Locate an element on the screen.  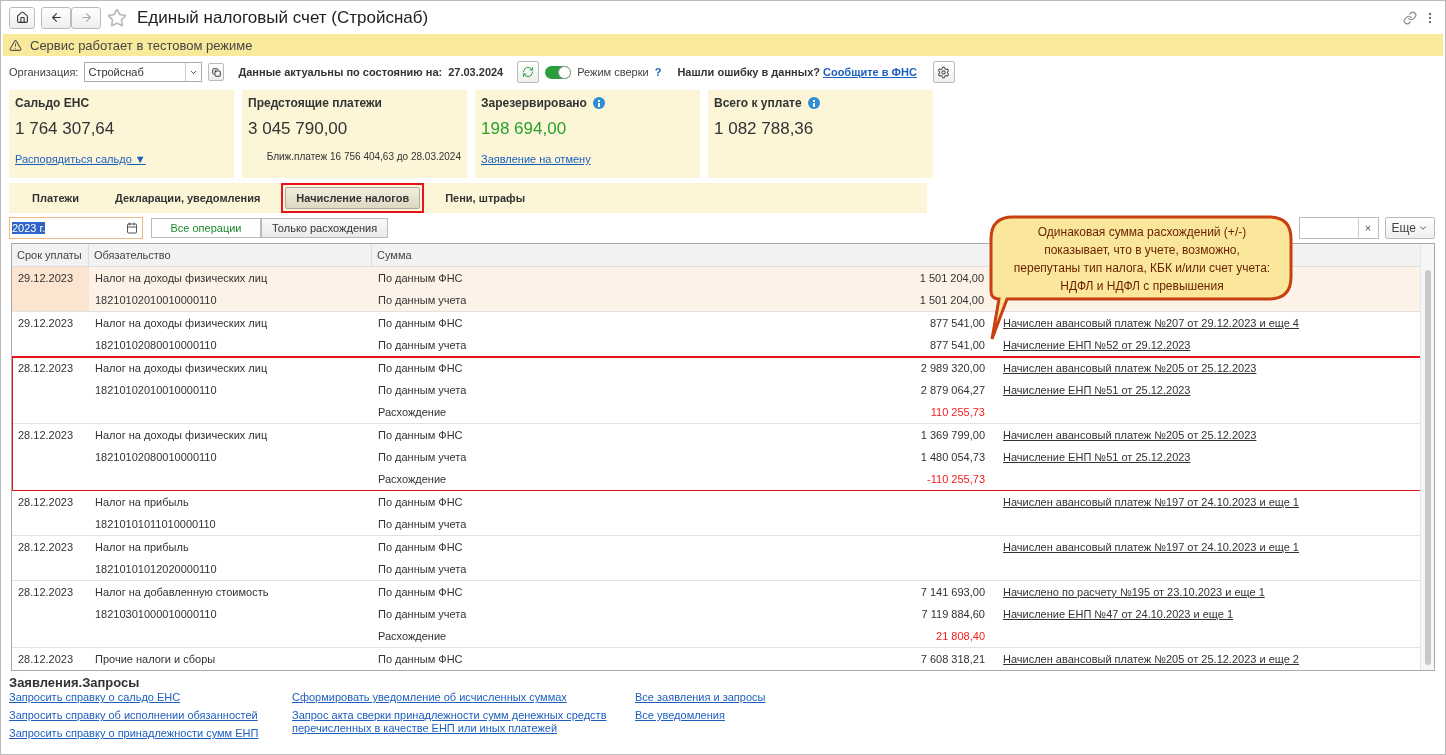
star-icon is located at coordinates (117, 17).